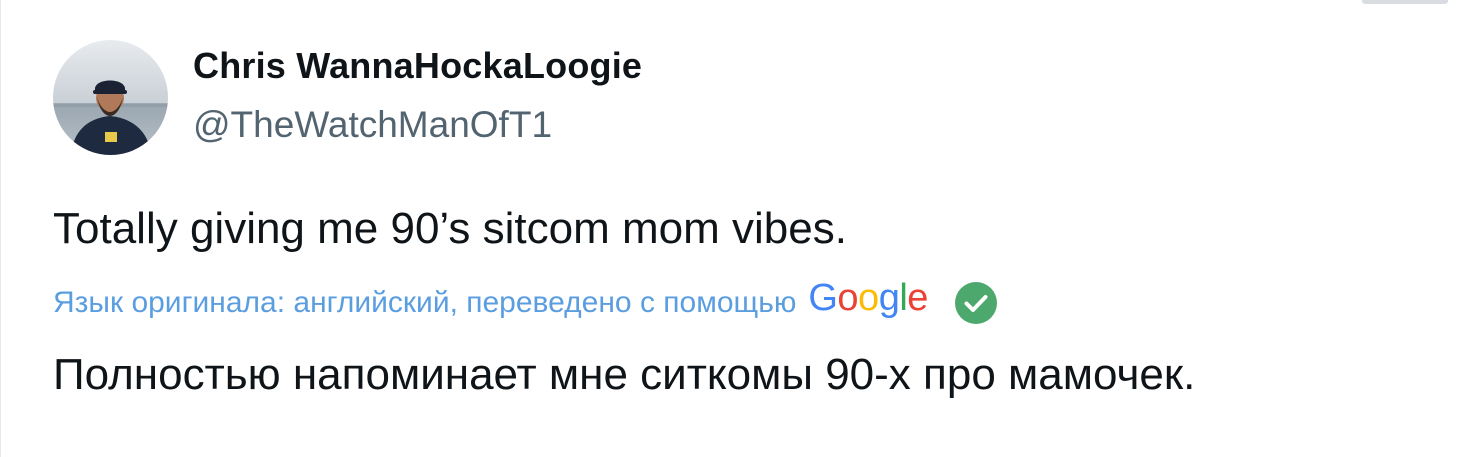 The height and width of the screenshot is (457, 1460). What do you see at coordinates (417, 66) in the screenshot?
I see `user-name: Chris WannaHockaLoogie` at bounding box center [417, 66].